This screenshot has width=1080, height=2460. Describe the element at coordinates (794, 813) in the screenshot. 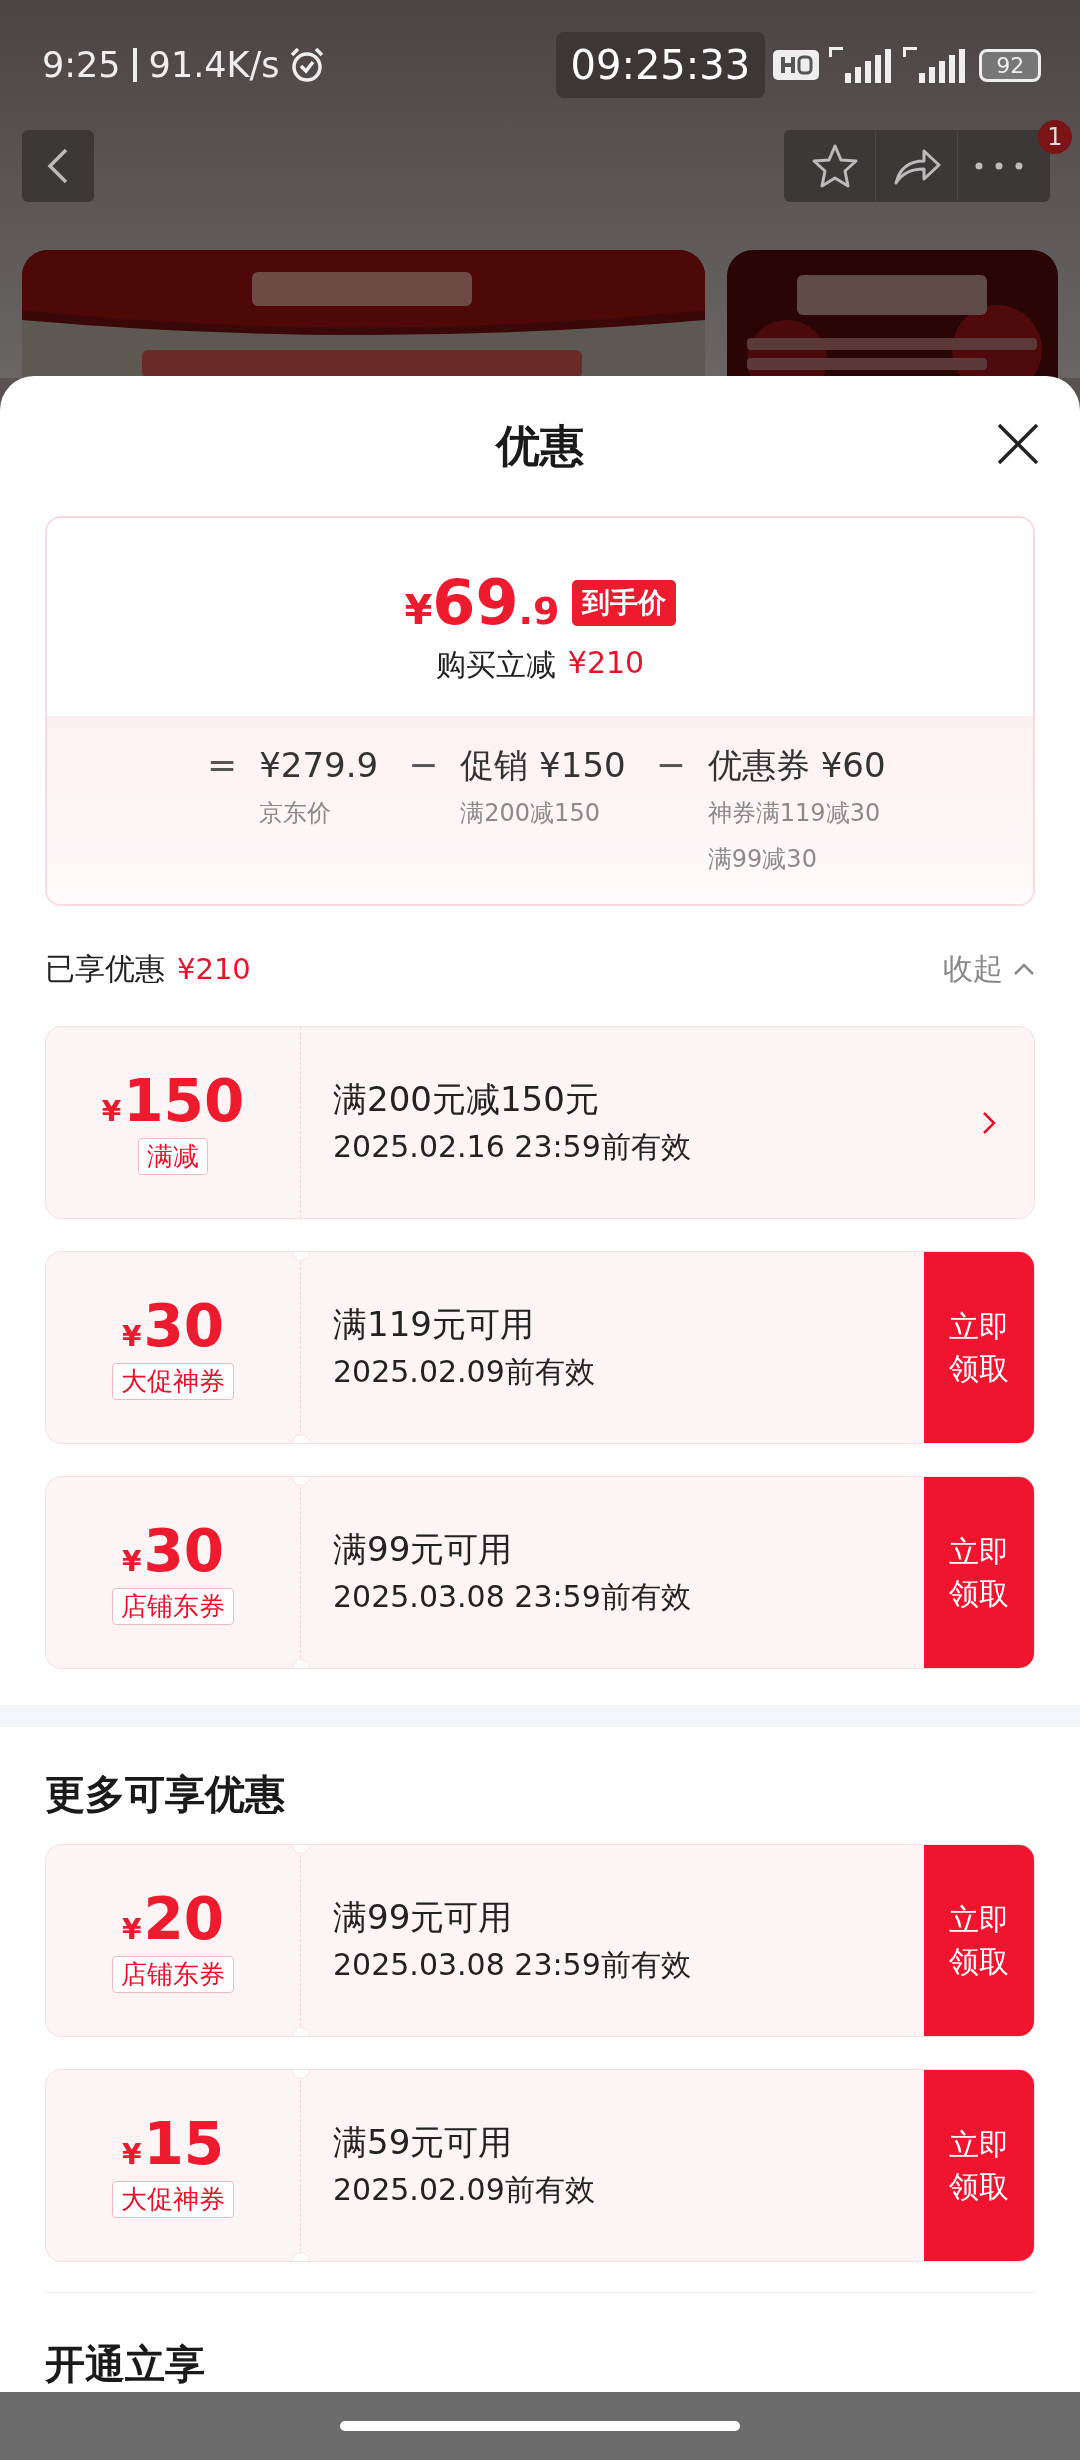

I see `price-note: 神券满119减30` at that location.